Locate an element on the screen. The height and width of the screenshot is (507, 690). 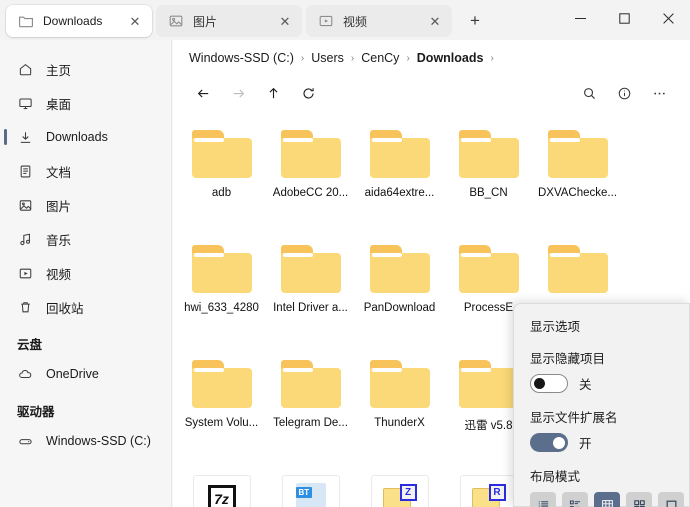
file-item: hwi_633_4280 is located at coordinates (221, 296).